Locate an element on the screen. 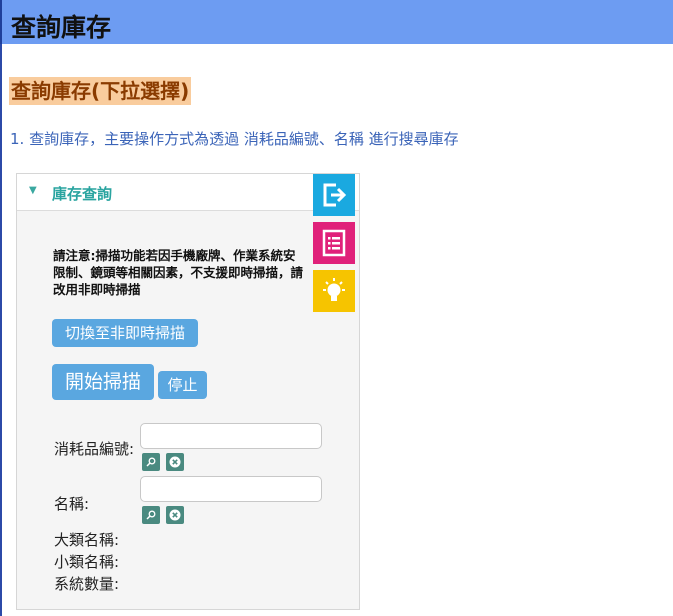  exit-button is located at coordinates (334, 195).